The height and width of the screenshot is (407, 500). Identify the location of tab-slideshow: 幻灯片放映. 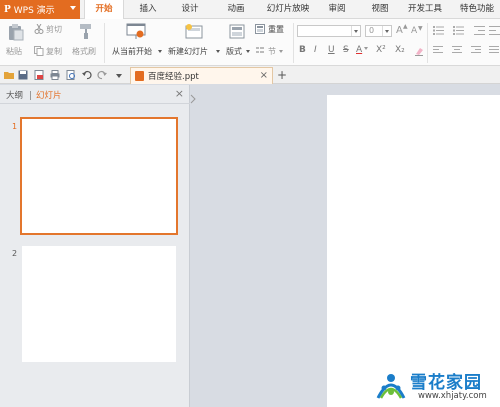
(288, 9).